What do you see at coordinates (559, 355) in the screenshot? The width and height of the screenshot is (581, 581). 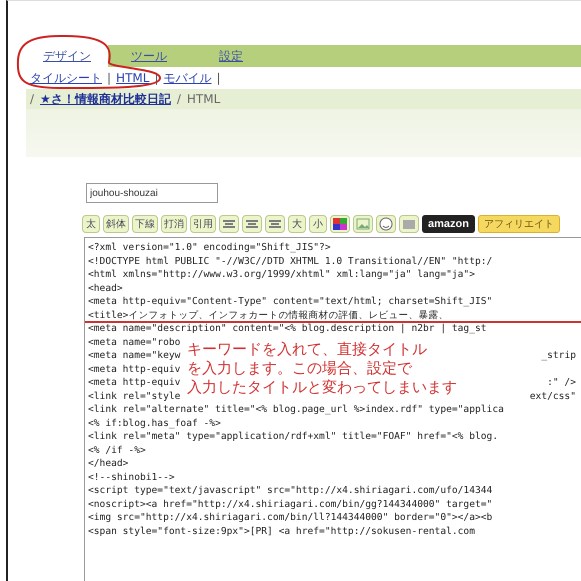 I see `code-line: _strip` at bounding box center [559, 355].